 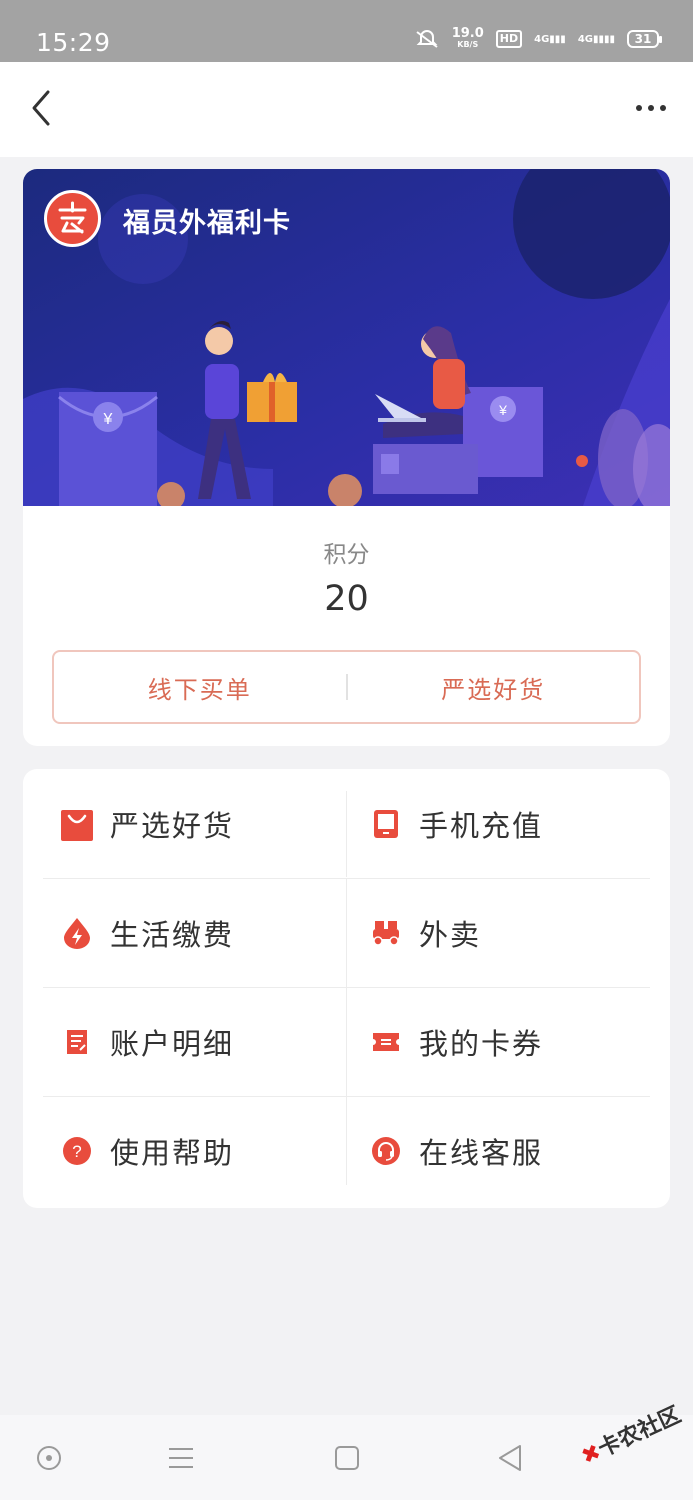 I want to click on signal-1: 4G▮▮▮, so click(x=550, y=39).